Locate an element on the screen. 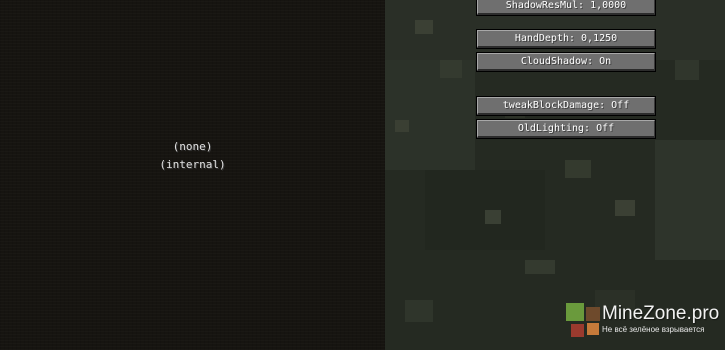 The height and width of the screenshot is (350, 725). watermark-tagline: Не всё зелёное взрывается is located at coordinates (653, 329).